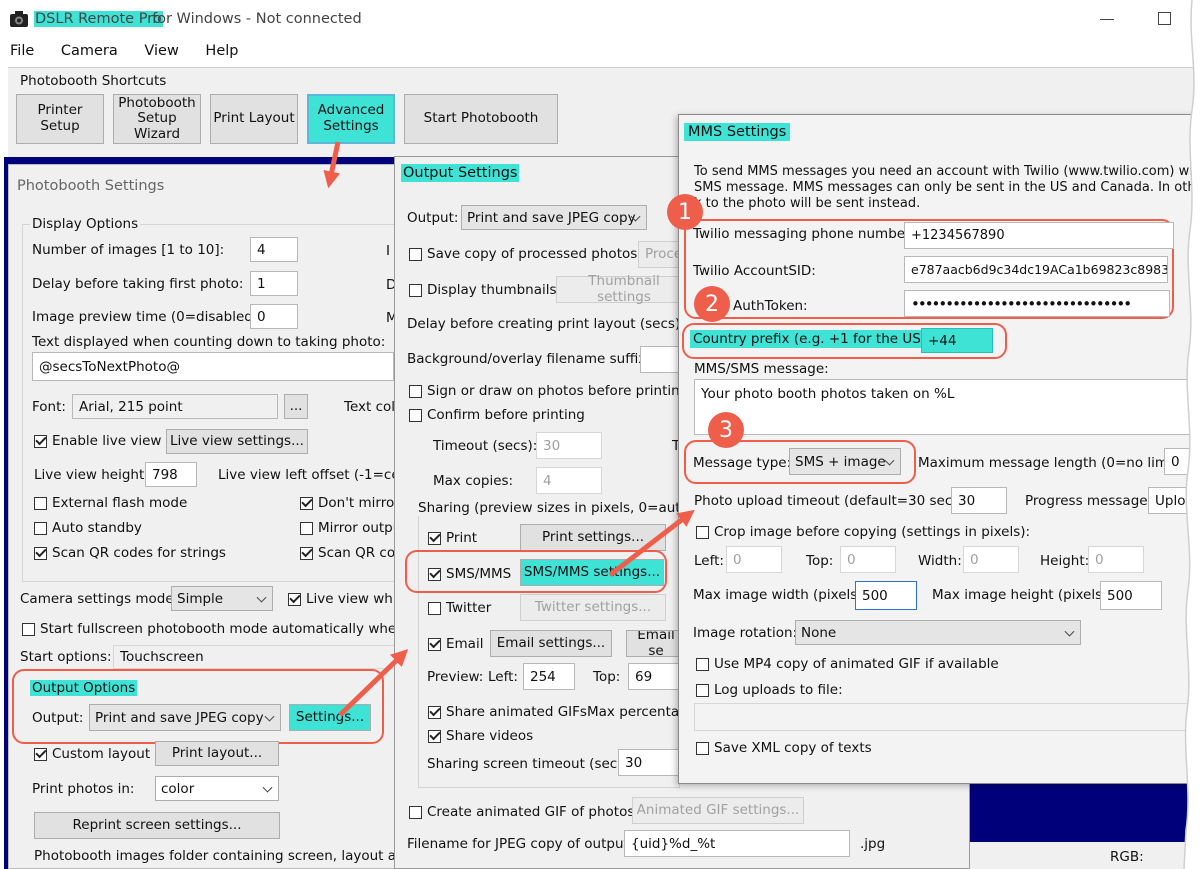 The image size is (1200, 869). Describe the element at coordinates (651, 543) in the screenshot. I see `arrow-to-mms-settings` at that location.